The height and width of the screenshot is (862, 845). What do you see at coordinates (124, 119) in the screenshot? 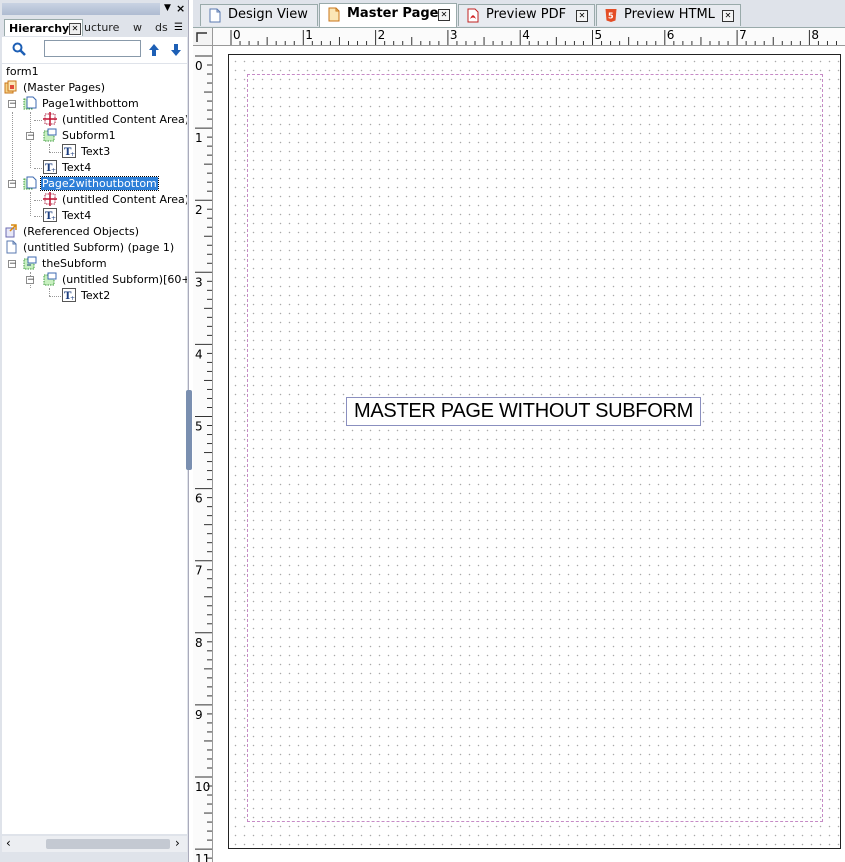
I see `tree-node-label: (untitled Content Area)` at bounding box center [124, 119].